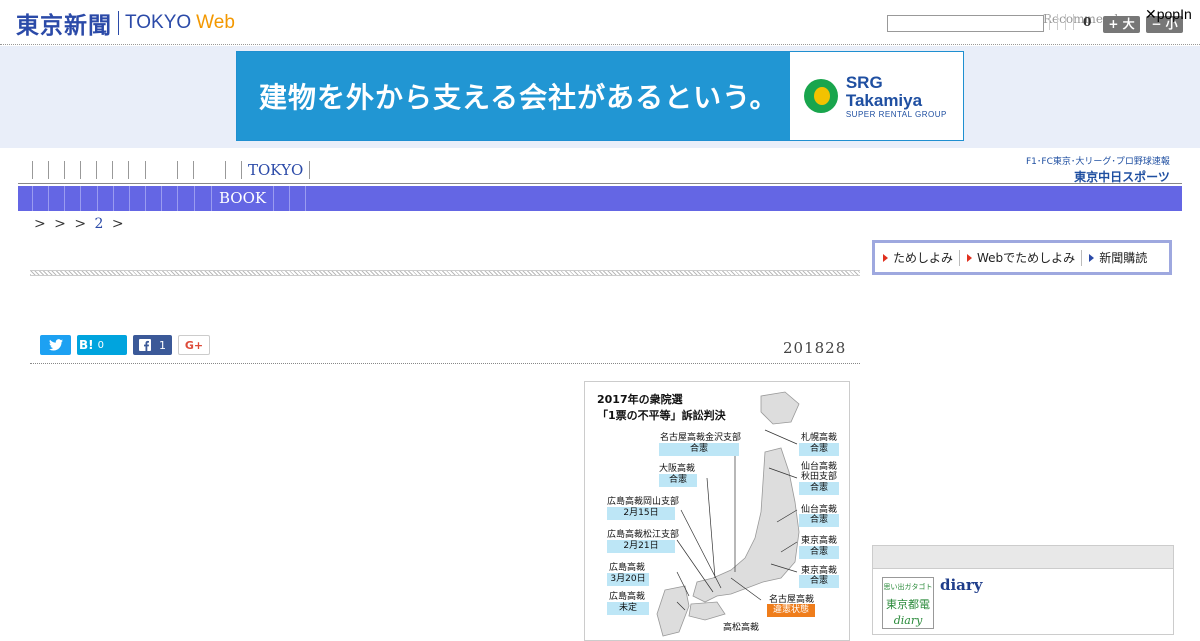 This screenshot has height=641, width=1200. What do you see at coordinates (661, 408) in the screenshot?
I see `figure-title: 2017年の衆院選 「1票の不平等」訴訟判決` at bounding box center [661, 408].